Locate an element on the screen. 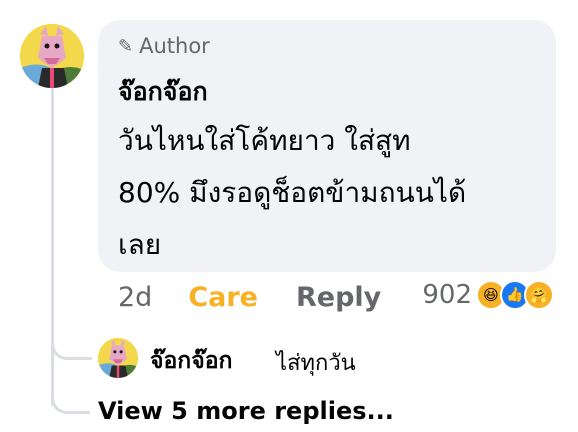 The width and height of the screenshot is (578, 432). thread-branch-reply is located at coordinates (71, 347).